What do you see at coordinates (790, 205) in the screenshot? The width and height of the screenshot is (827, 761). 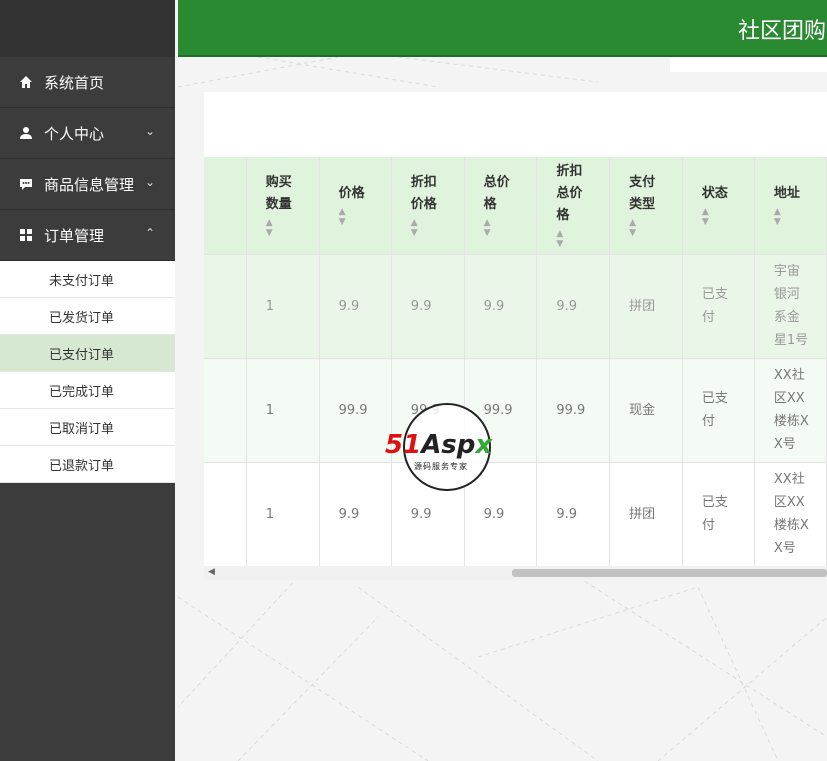 I see `column-header-address: 地址 ▲ ▼` at bounding box center [790, 205].